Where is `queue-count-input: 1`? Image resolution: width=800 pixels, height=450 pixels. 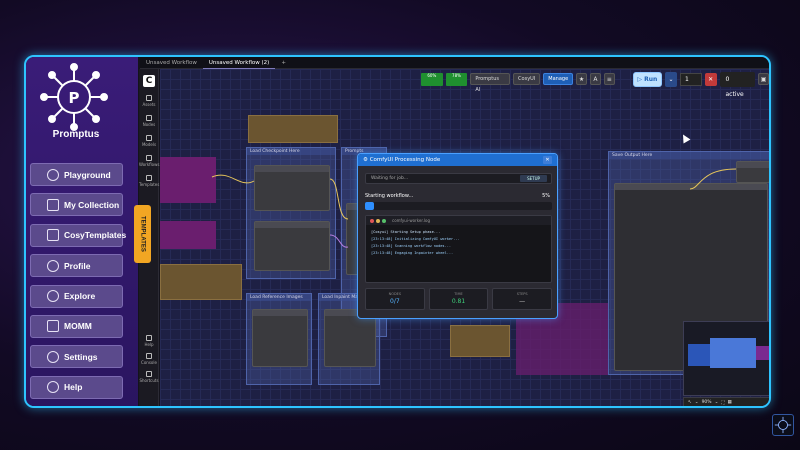 queue-count-input: 1 is located at coordinates (690, 79).